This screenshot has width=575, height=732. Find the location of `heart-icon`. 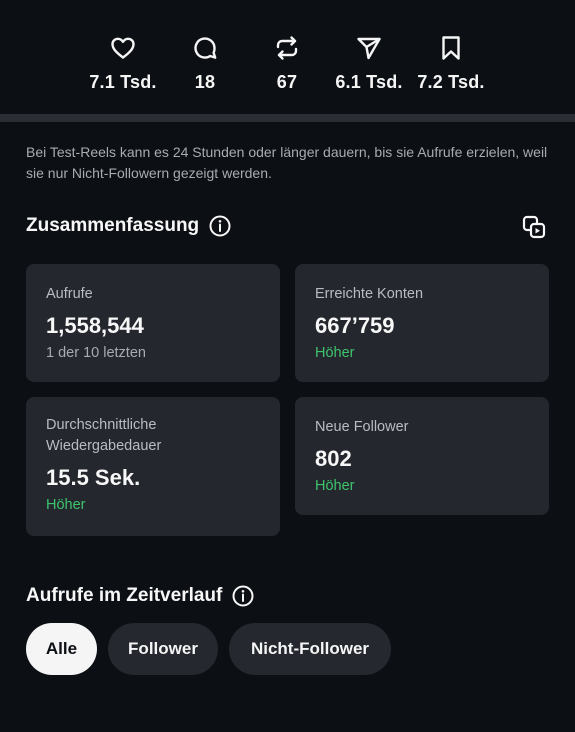

heart-icon is located at coordinates (123, 48).